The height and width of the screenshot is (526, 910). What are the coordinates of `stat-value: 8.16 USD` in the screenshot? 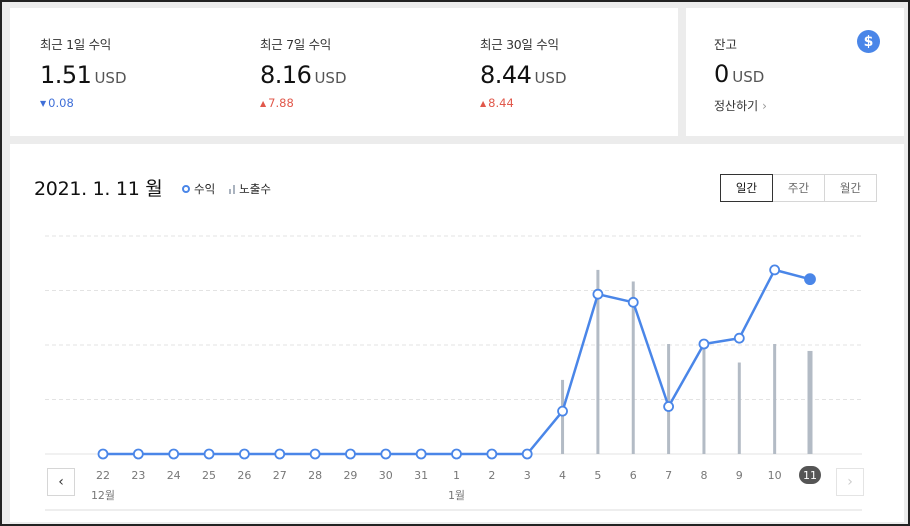 It's located at (303, 75).